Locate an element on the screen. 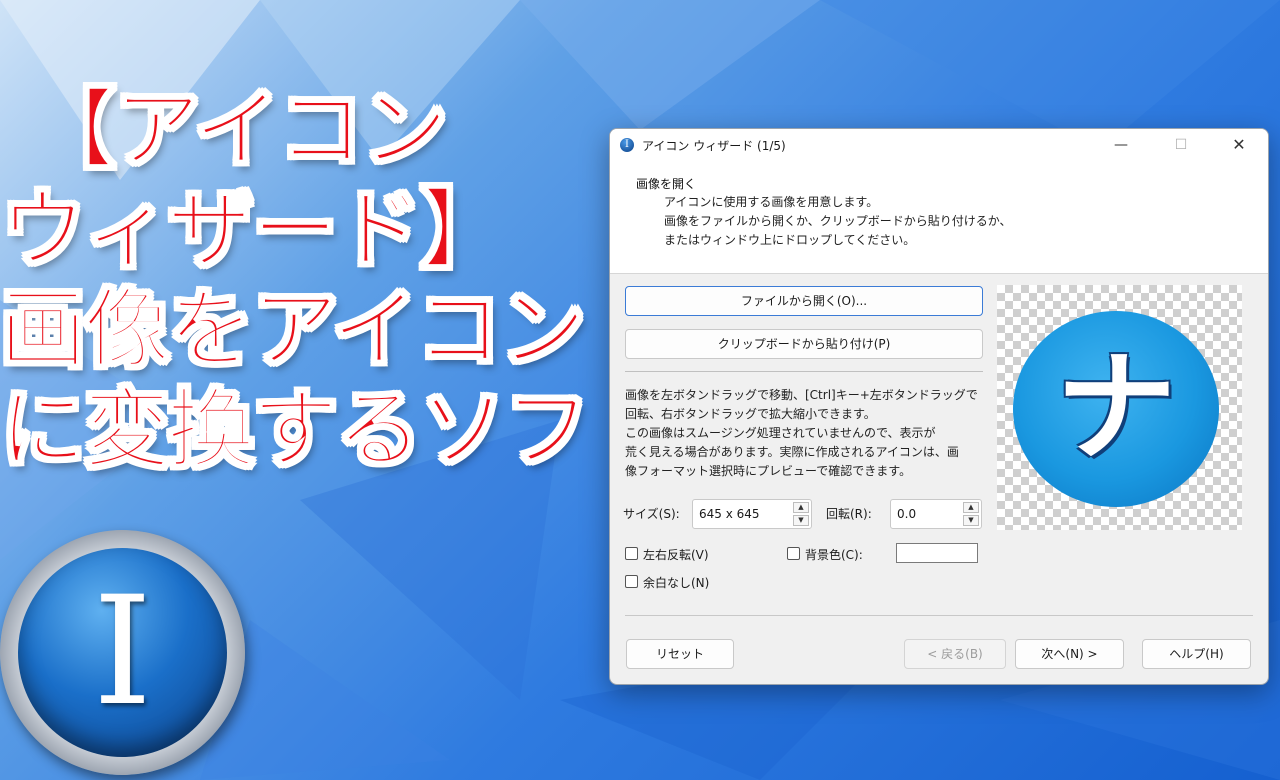  minimize-button: — is located at coordinates (1121, 145).